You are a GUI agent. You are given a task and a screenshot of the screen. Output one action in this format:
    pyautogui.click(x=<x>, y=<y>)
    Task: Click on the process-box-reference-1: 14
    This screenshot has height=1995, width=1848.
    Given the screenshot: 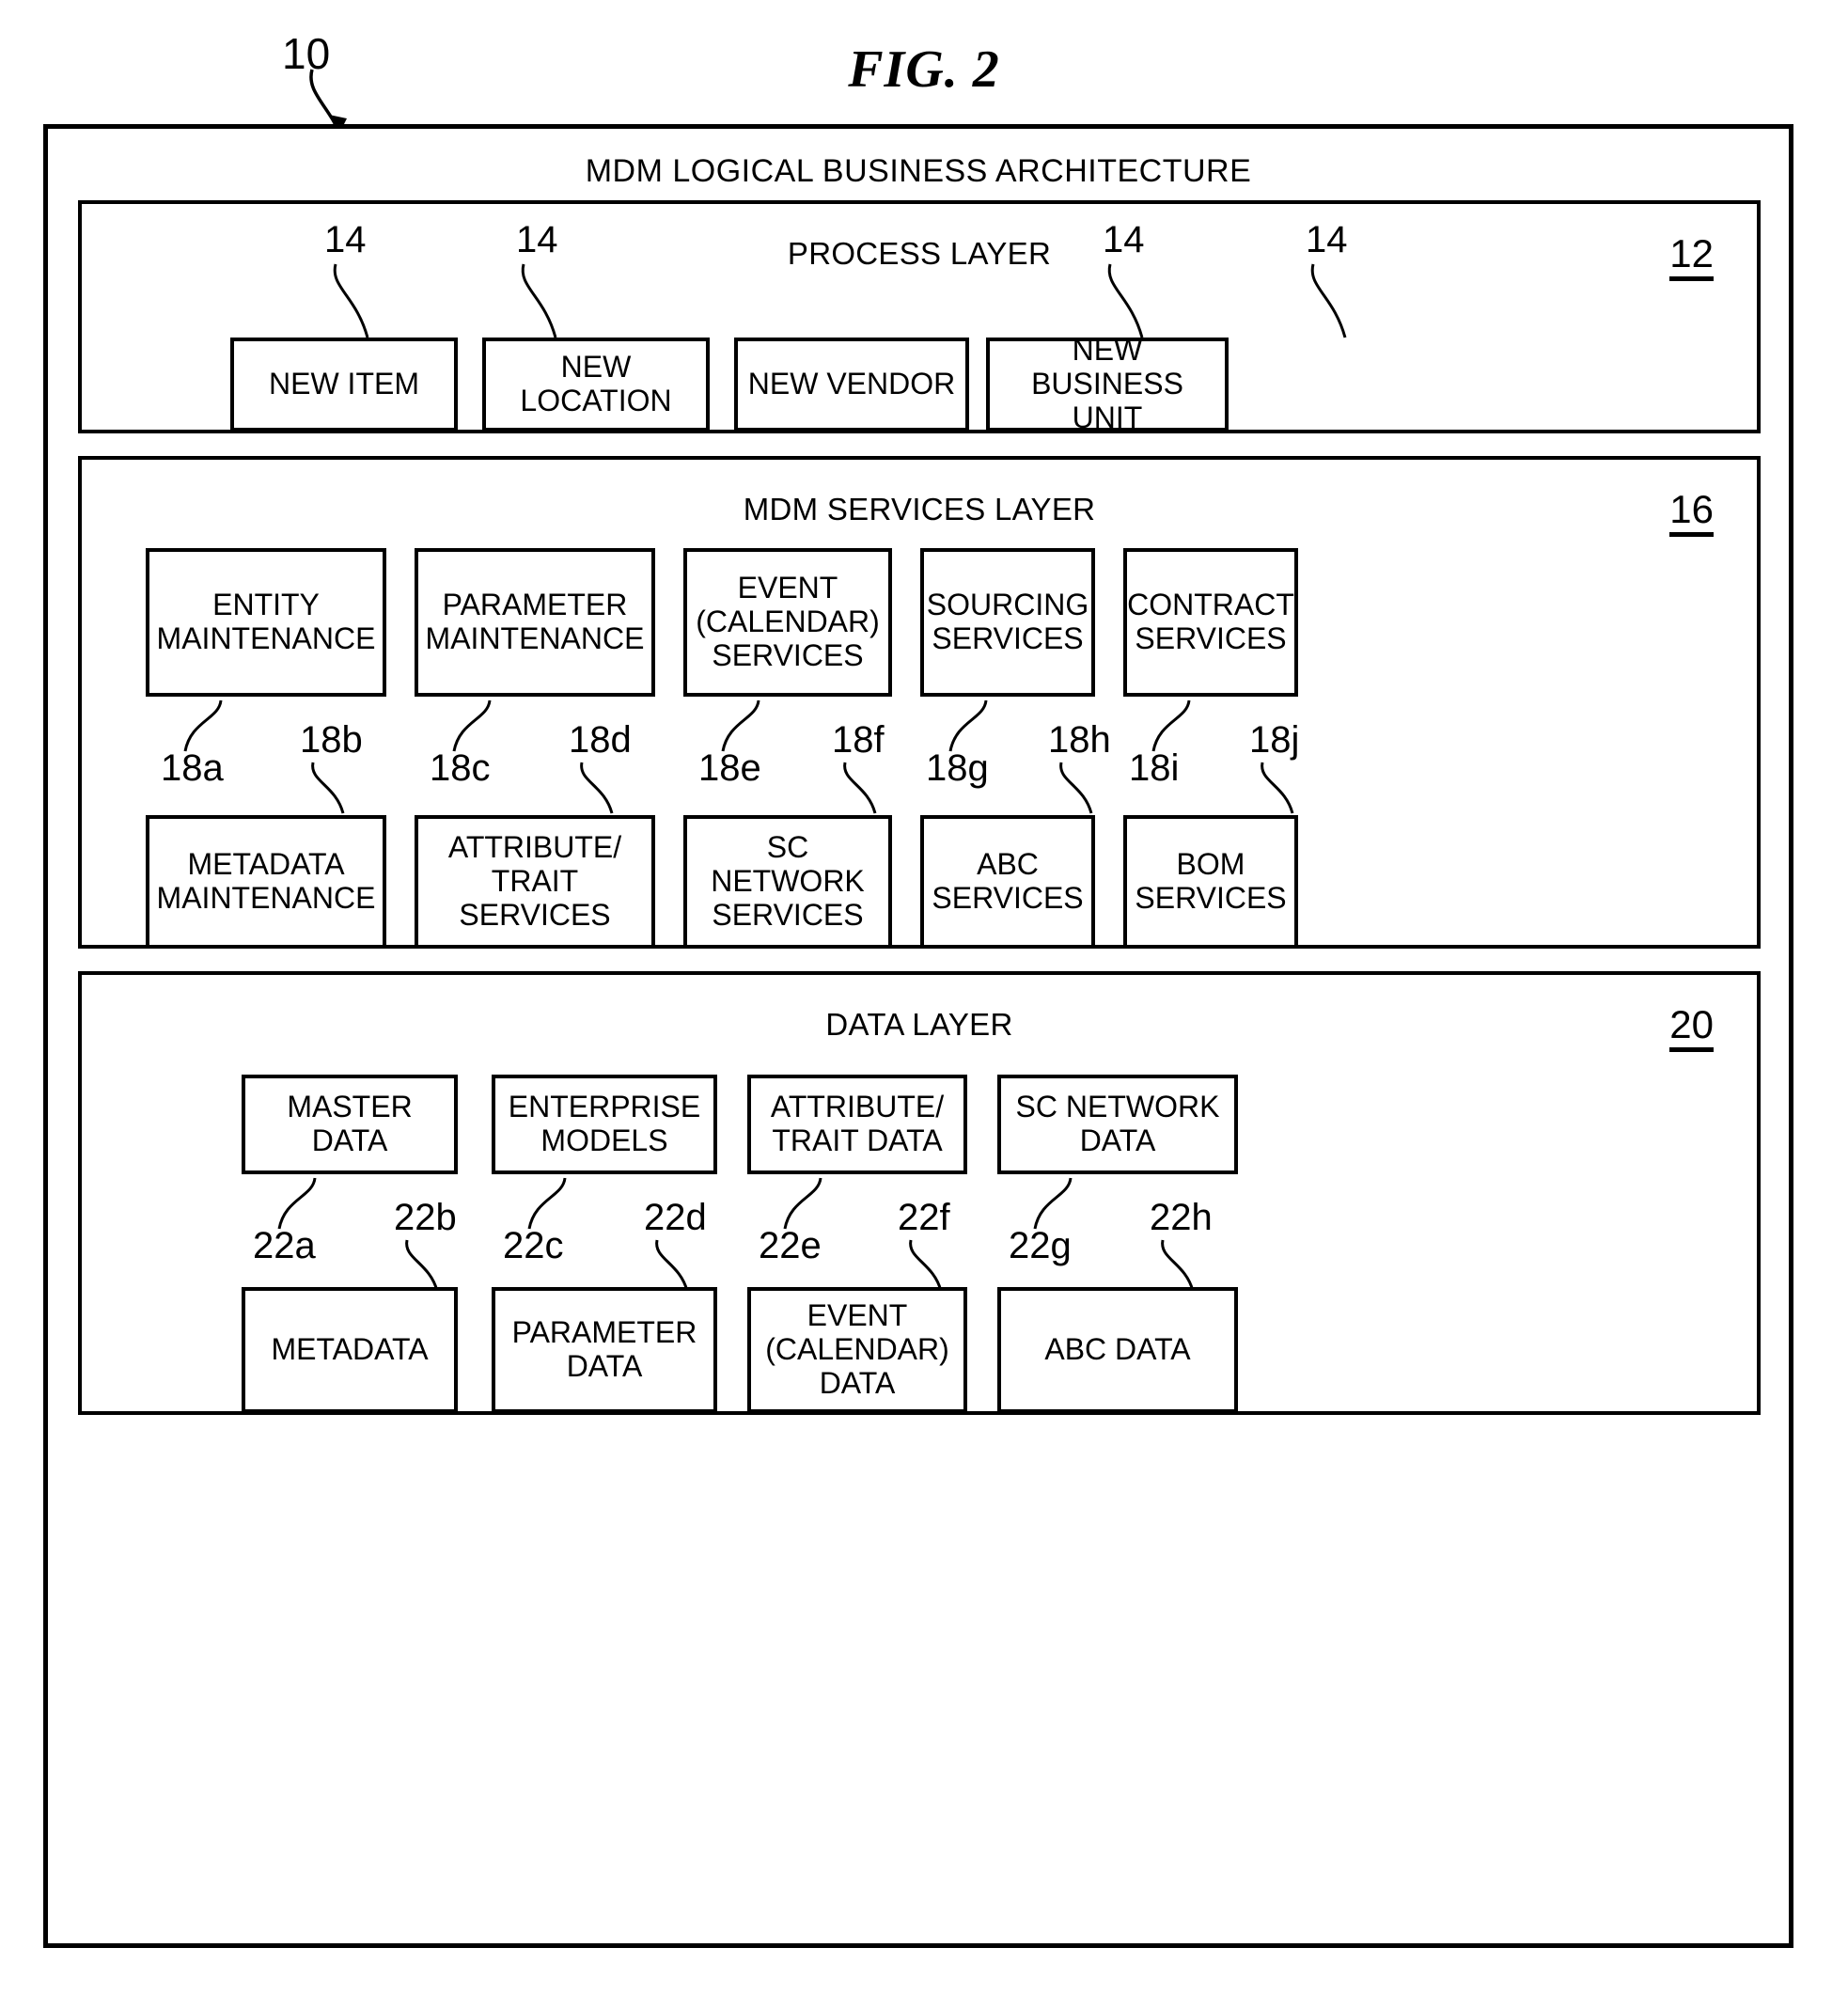 What is the action you would take?
    pyautogui.click(x=345, y=239)
    